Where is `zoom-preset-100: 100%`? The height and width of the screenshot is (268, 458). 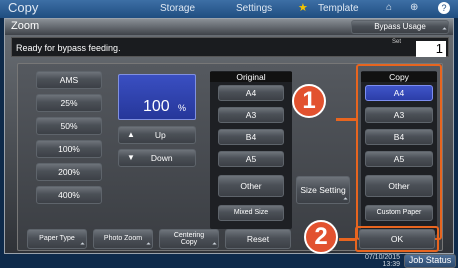 zoom-preset-100: 100% is located at coordinates (69, 149).